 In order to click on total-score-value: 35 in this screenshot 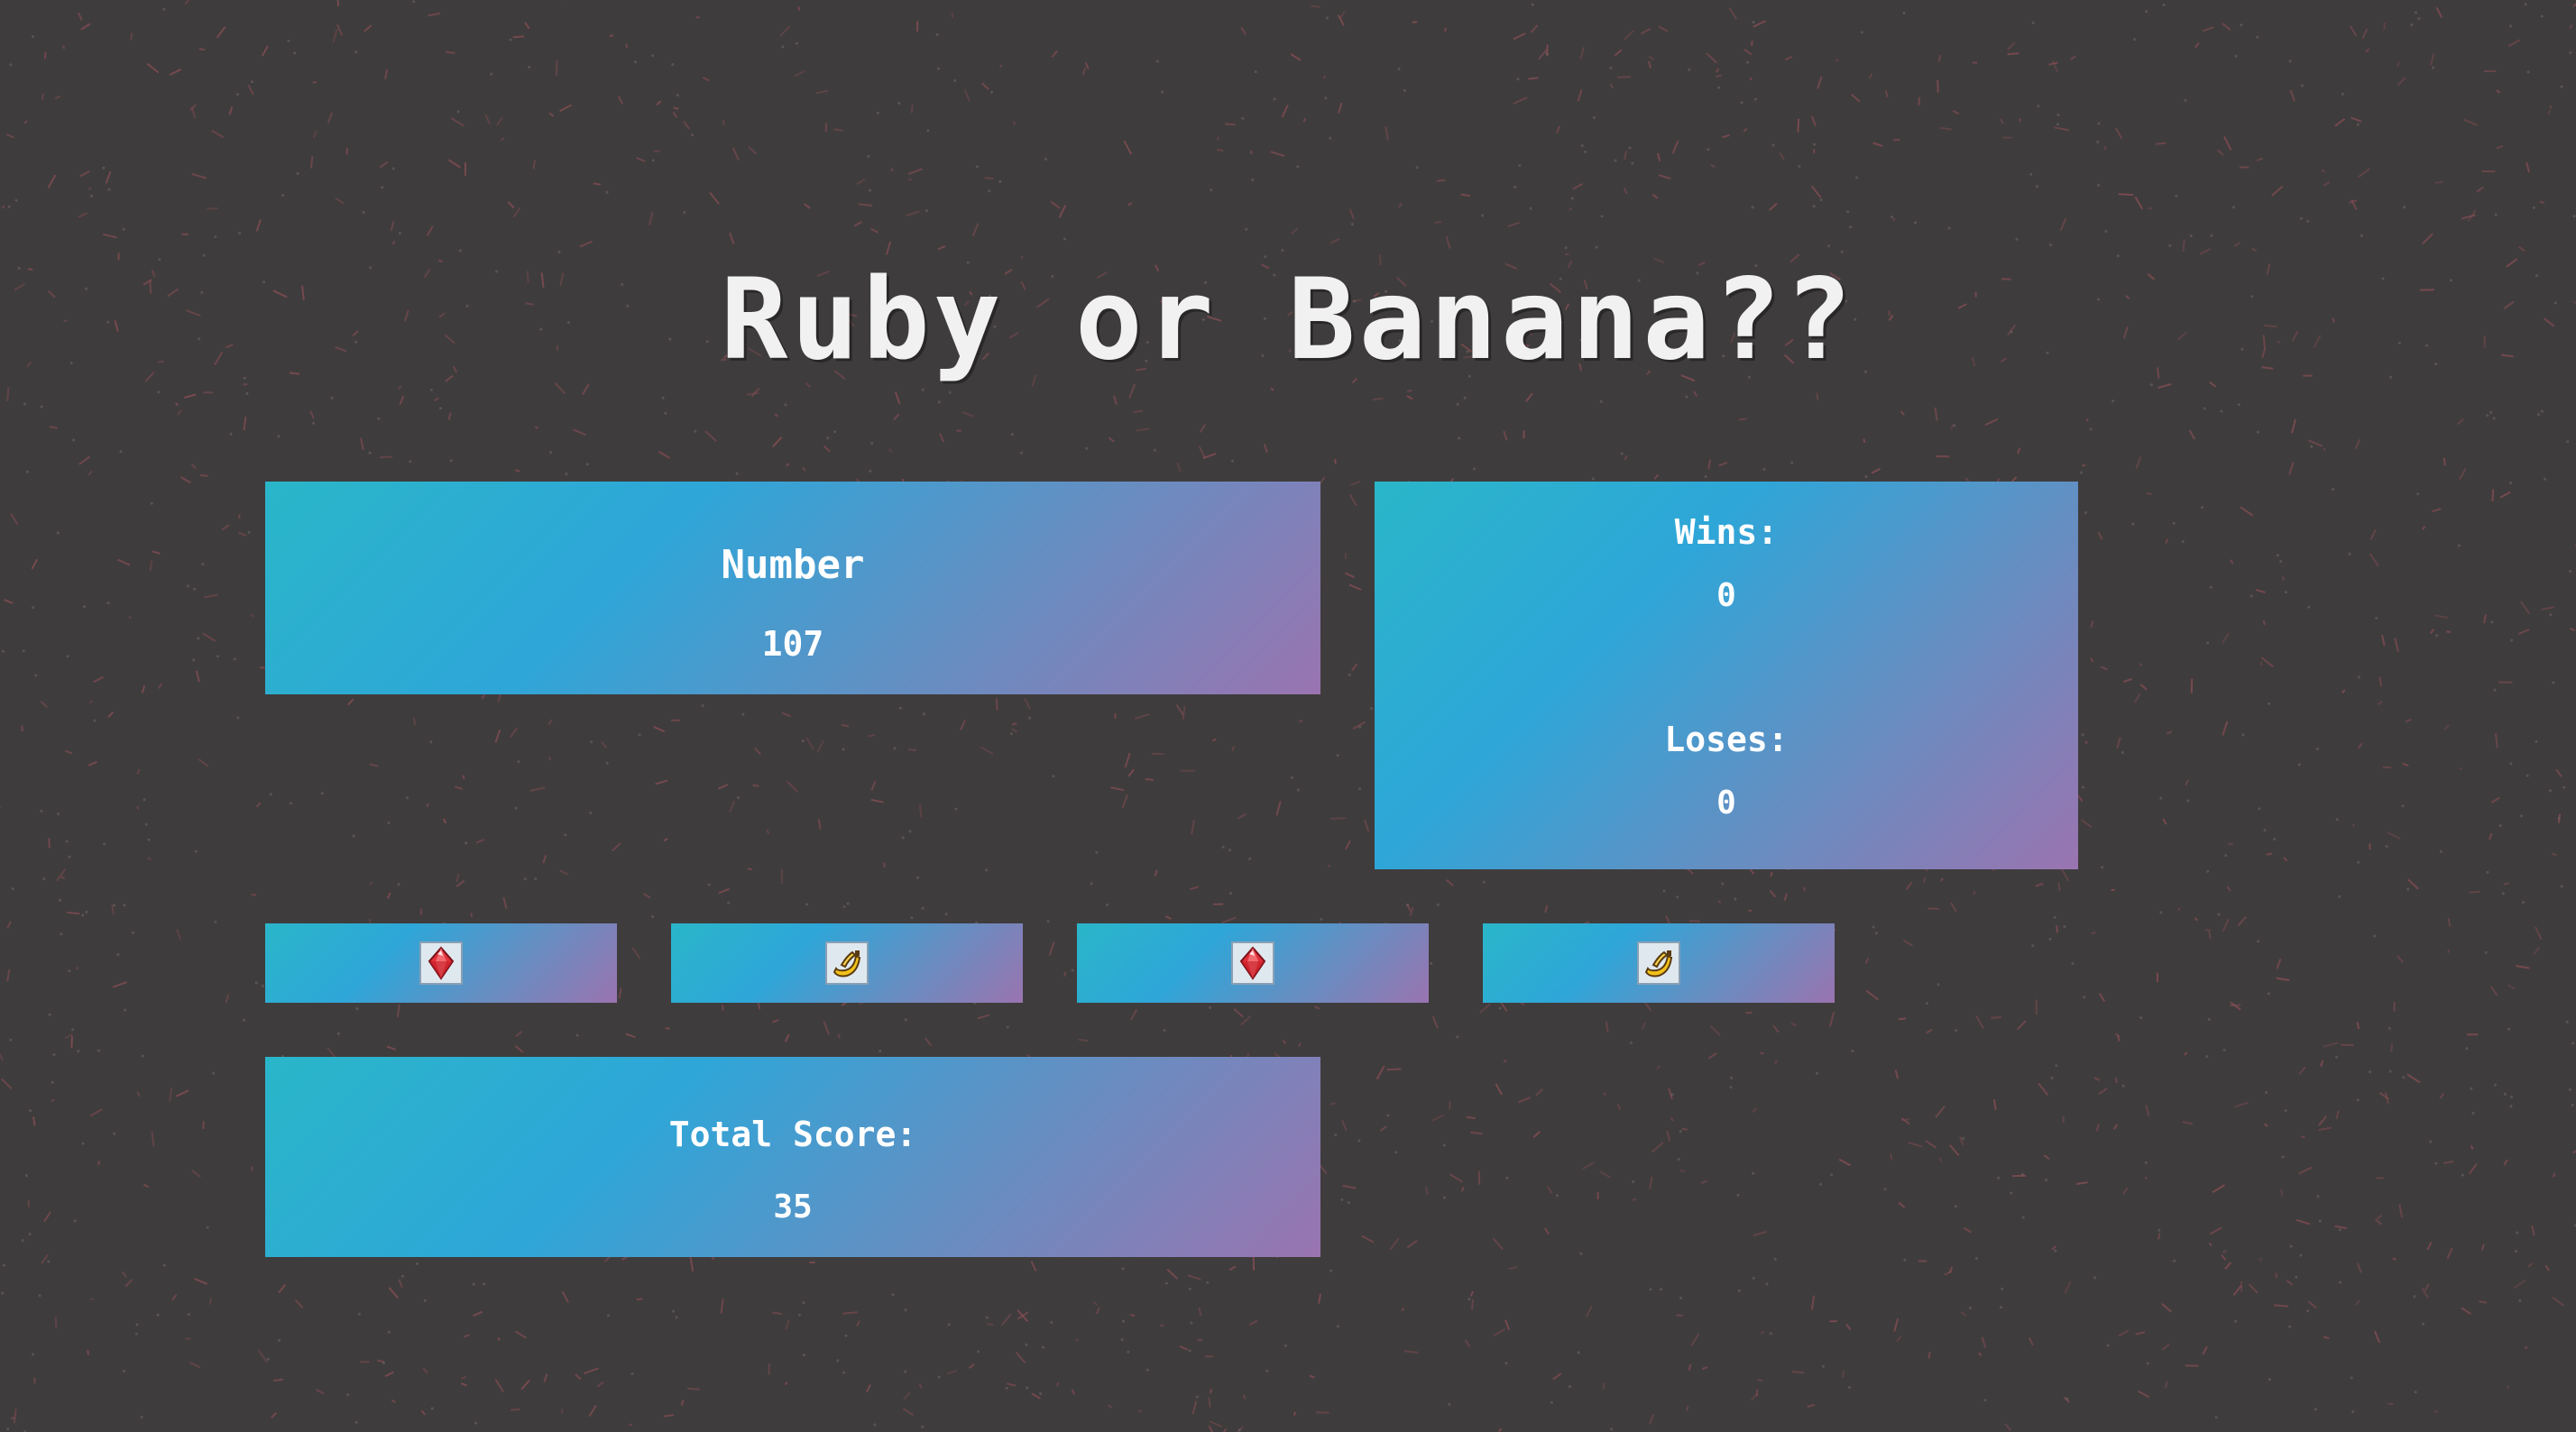, I will do `click(793, 1207)`.